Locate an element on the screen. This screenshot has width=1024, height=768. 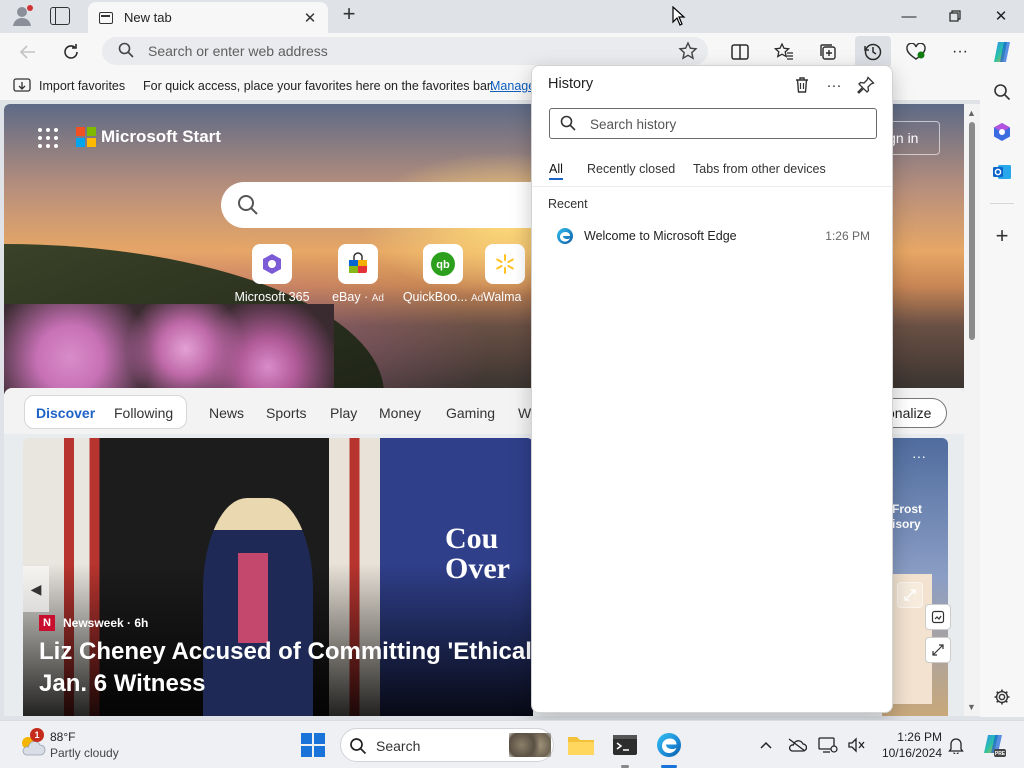
network-icon is located at coordinates (828, 745).